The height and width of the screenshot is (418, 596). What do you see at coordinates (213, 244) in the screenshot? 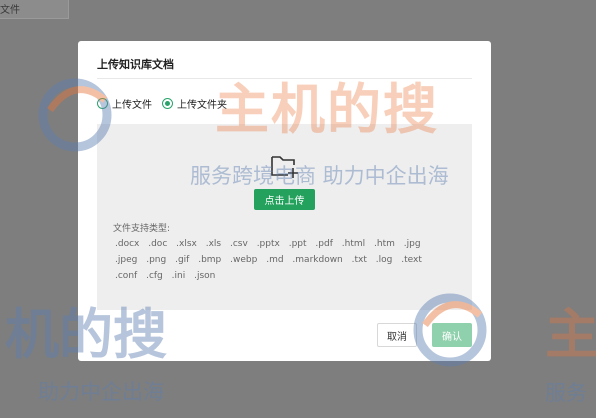
I see `file-type-item: .xls` at bounding box center [213, 244].